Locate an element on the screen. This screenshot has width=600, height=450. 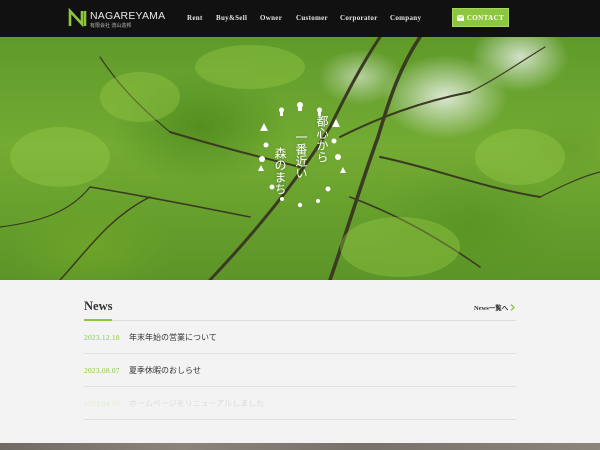
news-date: 2023.04.10 is located at coordinates (102, 403).